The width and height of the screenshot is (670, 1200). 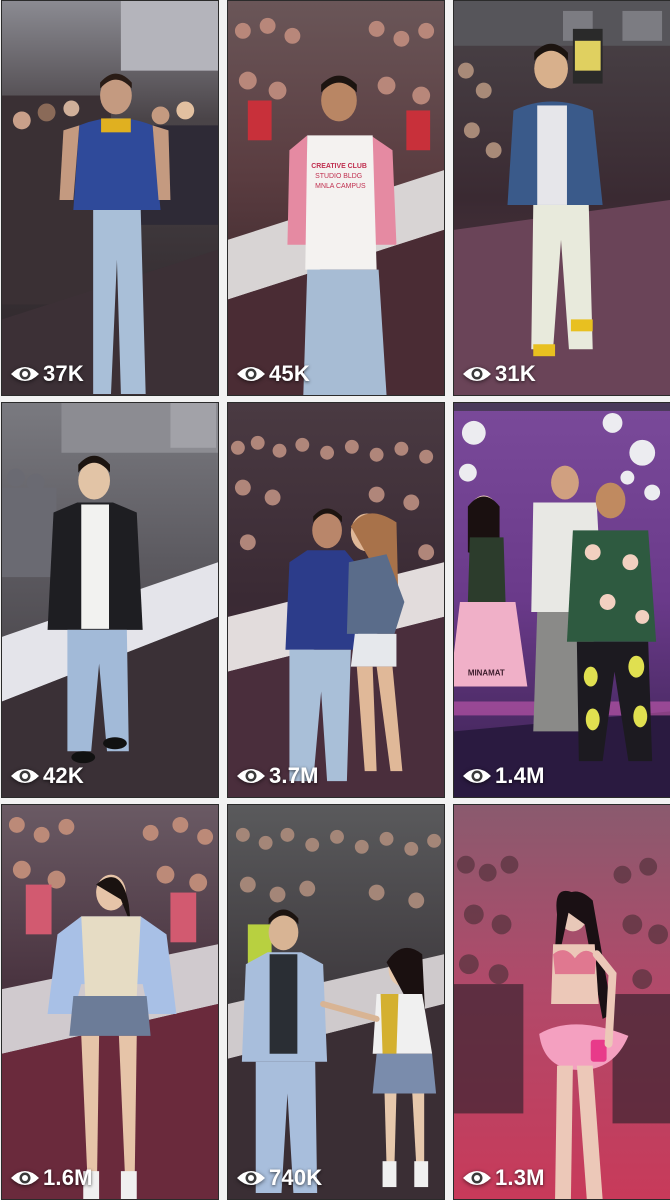 I want to click on view-count: 1.4M, so click(x=503, y=776).